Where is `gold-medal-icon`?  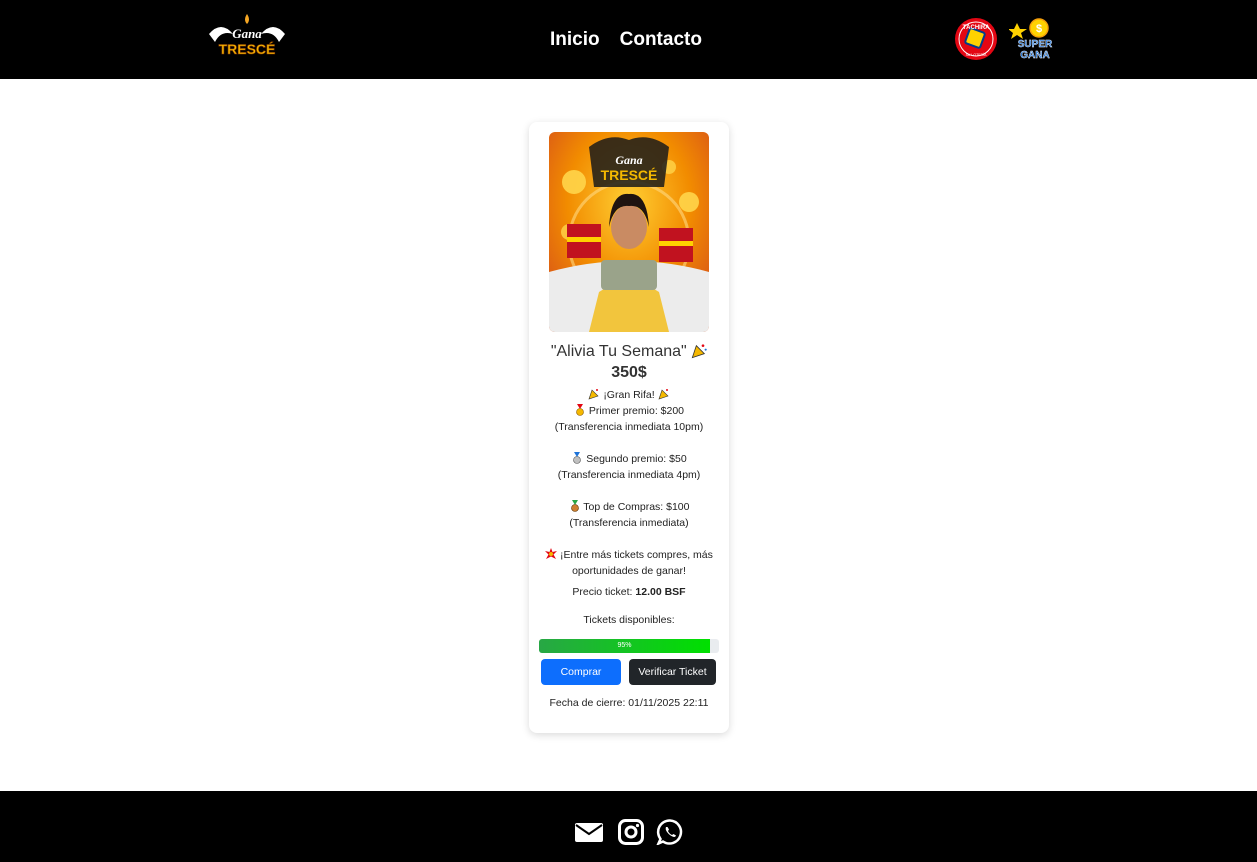
gold-medal-icon is located at coordinates (580, 410).